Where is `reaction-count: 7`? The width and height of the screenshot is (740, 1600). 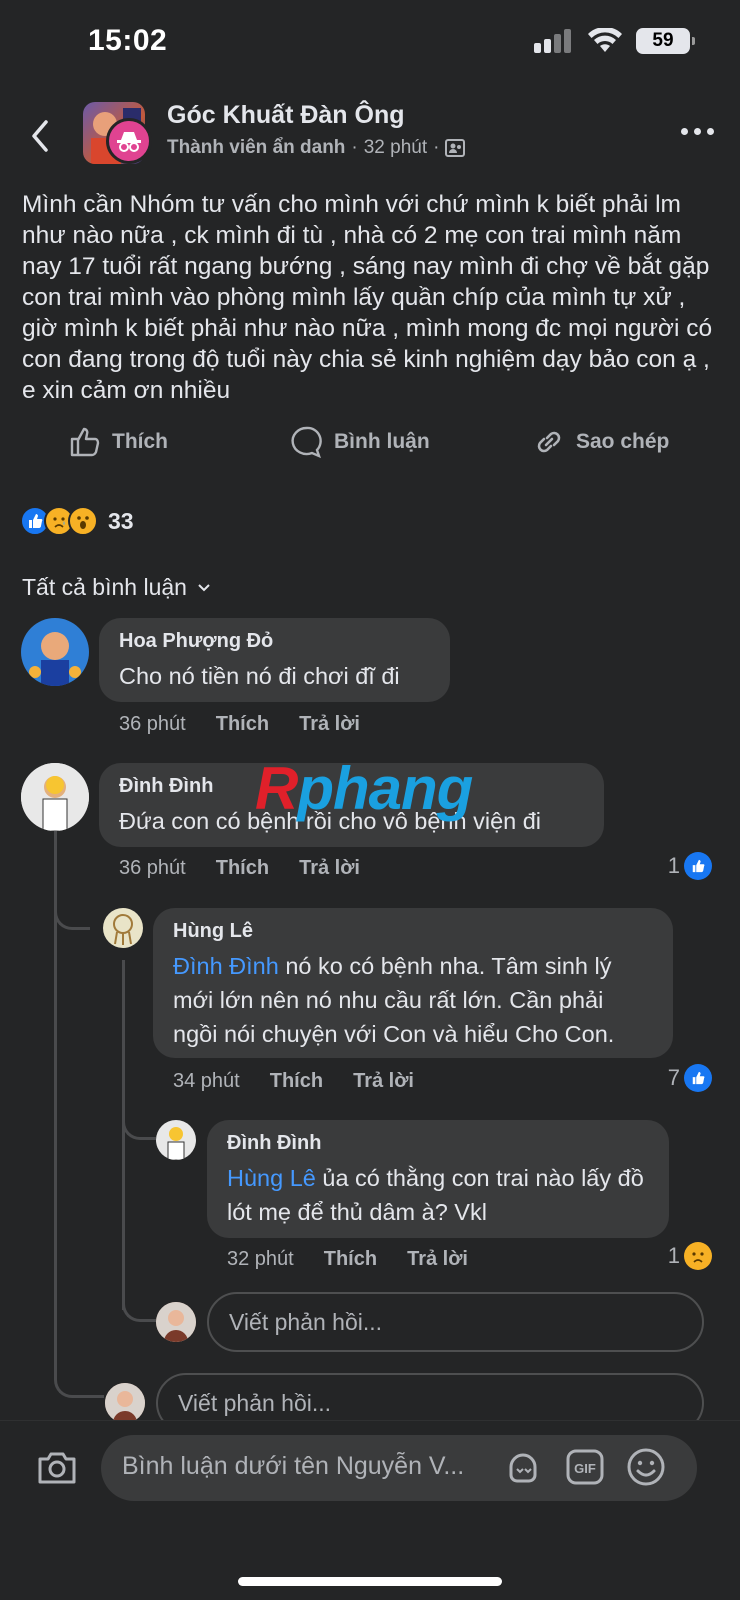 reaction-count: 7 is located at coordinates (673, 1077).